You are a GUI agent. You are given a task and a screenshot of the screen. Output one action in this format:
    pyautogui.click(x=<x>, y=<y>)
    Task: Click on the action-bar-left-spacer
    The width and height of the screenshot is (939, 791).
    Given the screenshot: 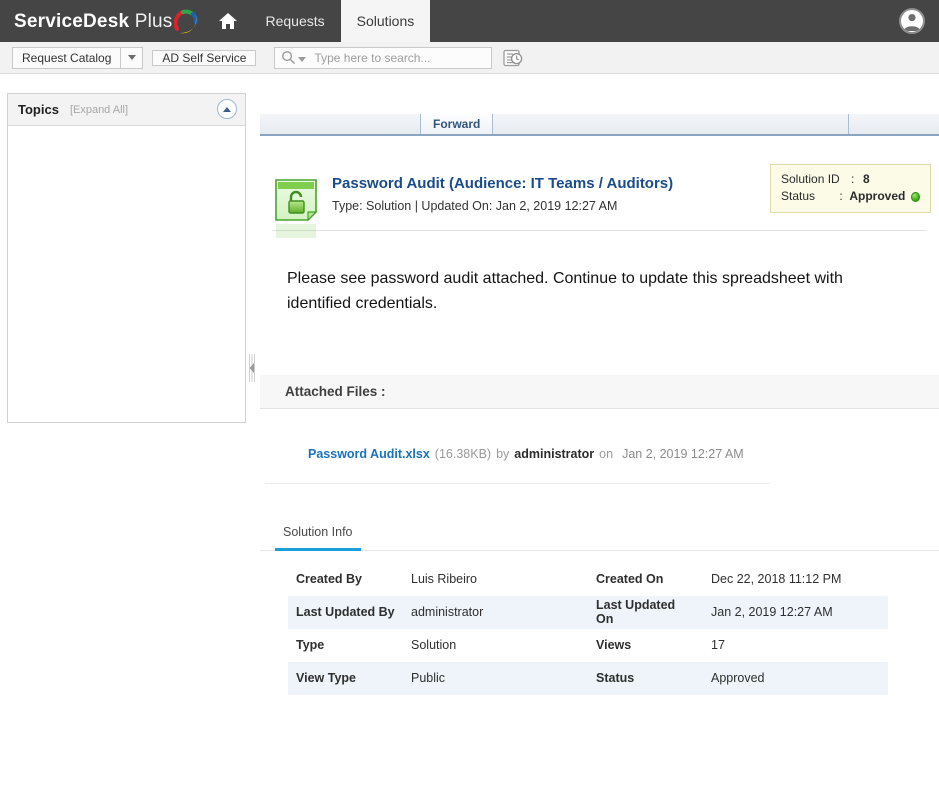 What is the action you would take?
    pyautogui.click(x=340, y=124)
    